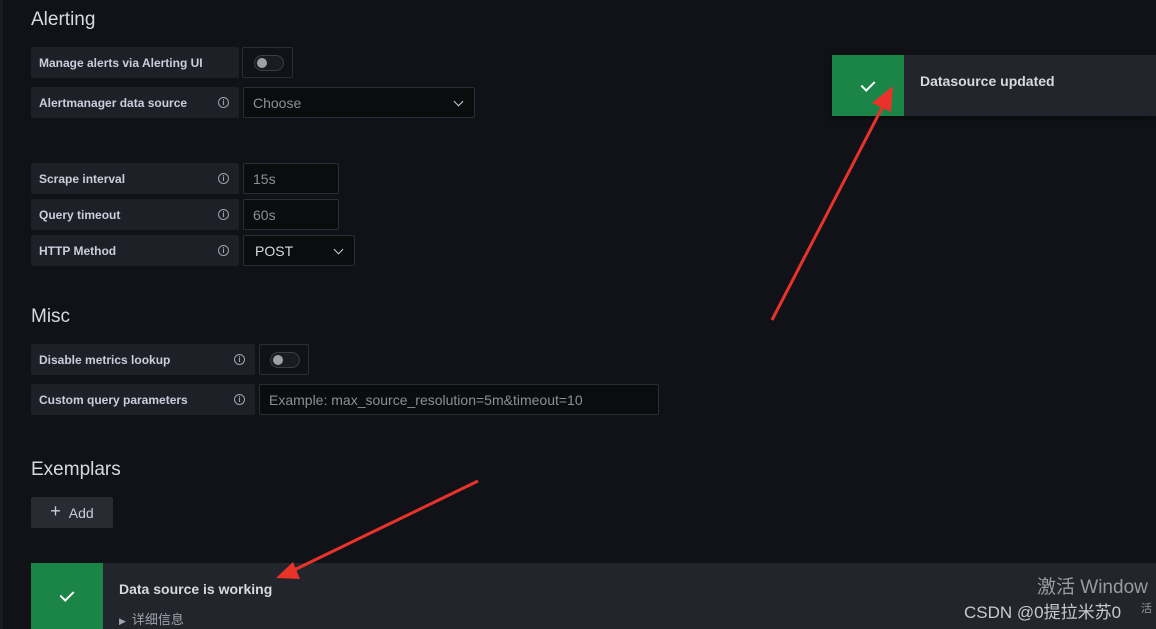 The height and width of the screenshot is (629, 1156). Describe the element at coordinates (1146, 609) in the screenshot. I see `windows-activation-sub: 活` at that location.